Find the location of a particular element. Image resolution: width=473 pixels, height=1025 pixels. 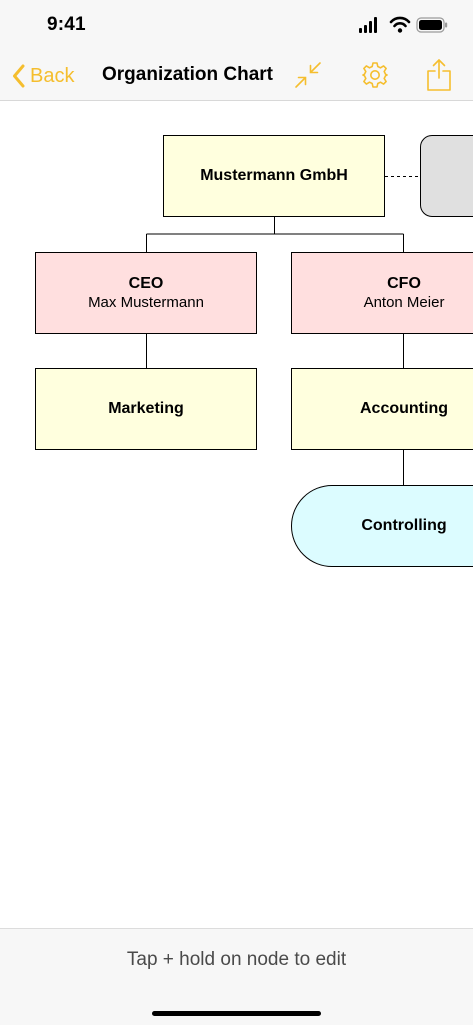

org-node-partial is located at coordinates (446, 176).